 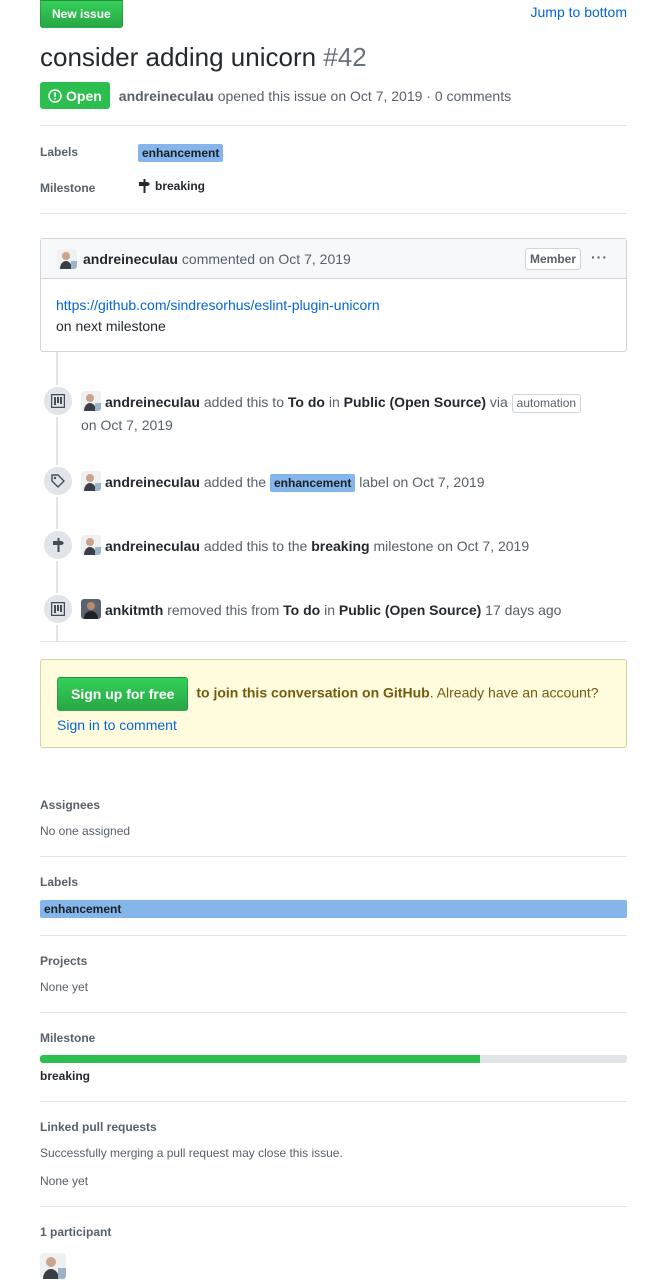 I want to click on event-text: added the, so click(x=235, y=482).